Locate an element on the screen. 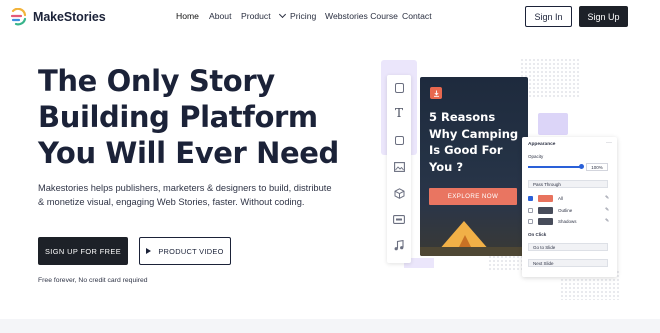 This screenshot has width=660, height=333. ground is located at coordinates (474, 251).